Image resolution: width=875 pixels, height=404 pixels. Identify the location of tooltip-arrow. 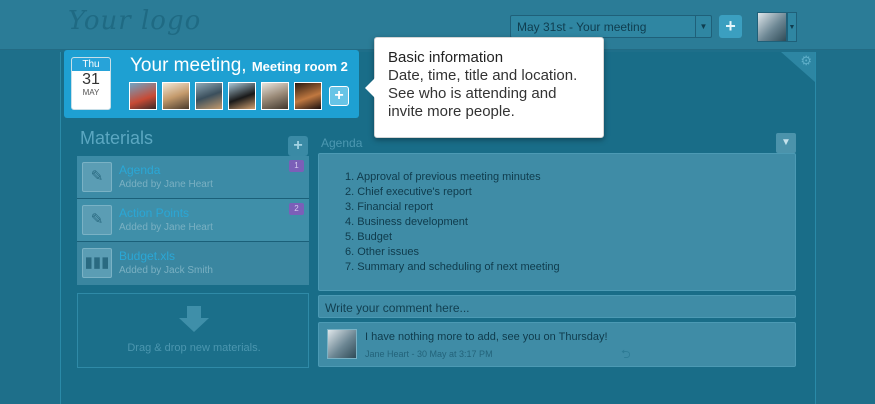
(370, 88).